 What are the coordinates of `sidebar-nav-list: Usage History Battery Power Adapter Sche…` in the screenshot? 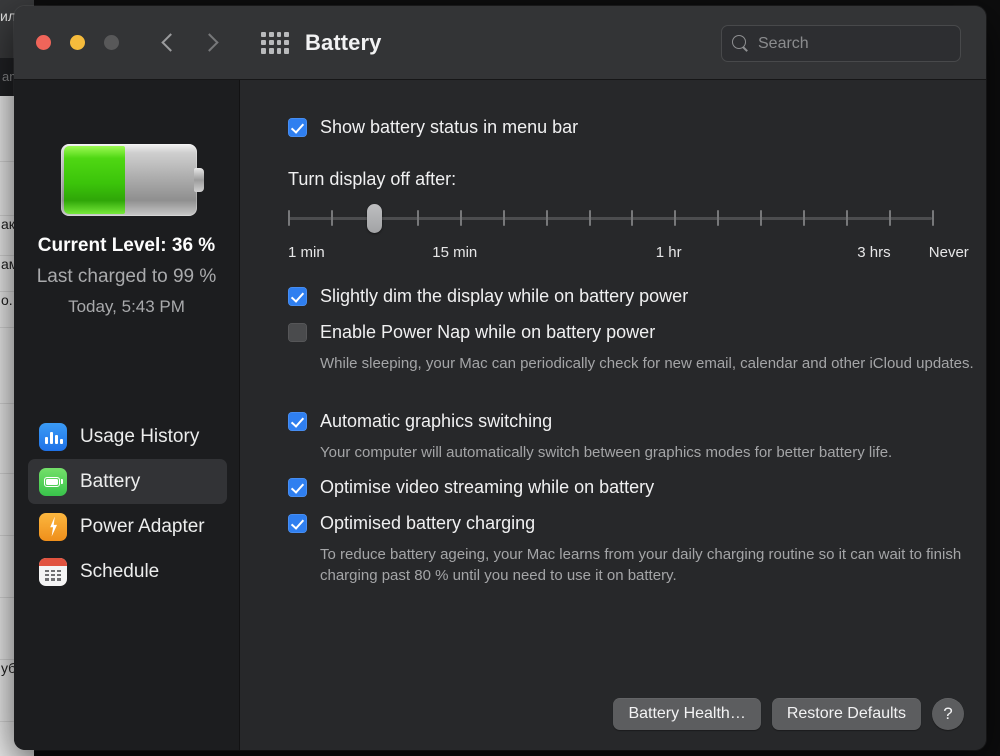 It's located at (127, 504).